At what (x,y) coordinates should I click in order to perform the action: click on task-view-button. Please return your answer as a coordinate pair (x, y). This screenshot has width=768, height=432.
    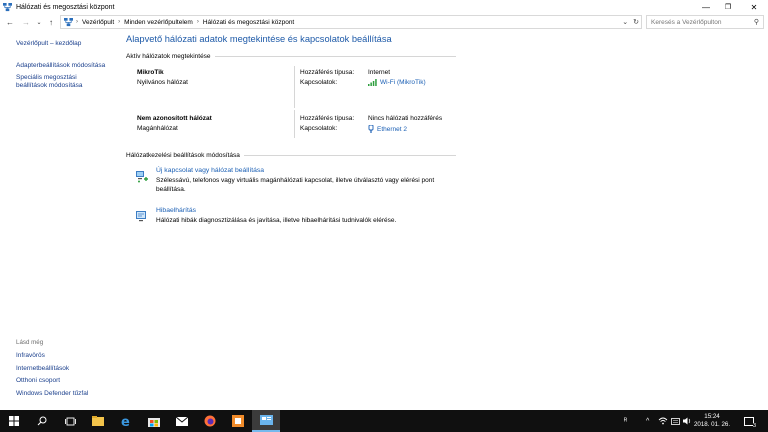
    Looking at the image, I should click on (70, 421).